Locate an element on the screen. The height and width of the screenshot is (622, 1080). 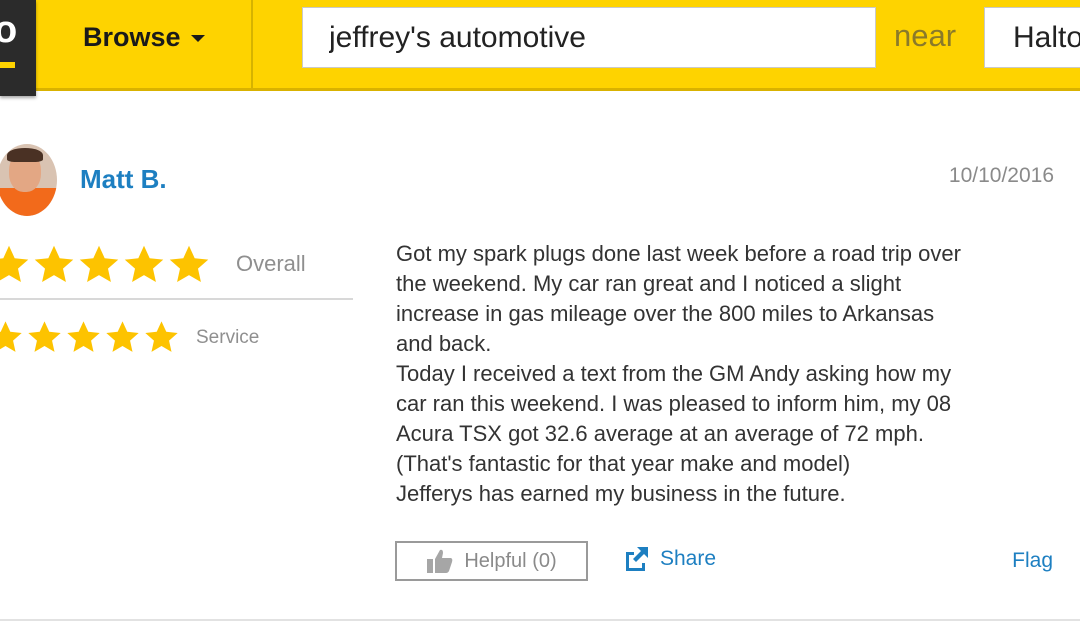
thumbs-up-icon is located at coordinates (440, 561).